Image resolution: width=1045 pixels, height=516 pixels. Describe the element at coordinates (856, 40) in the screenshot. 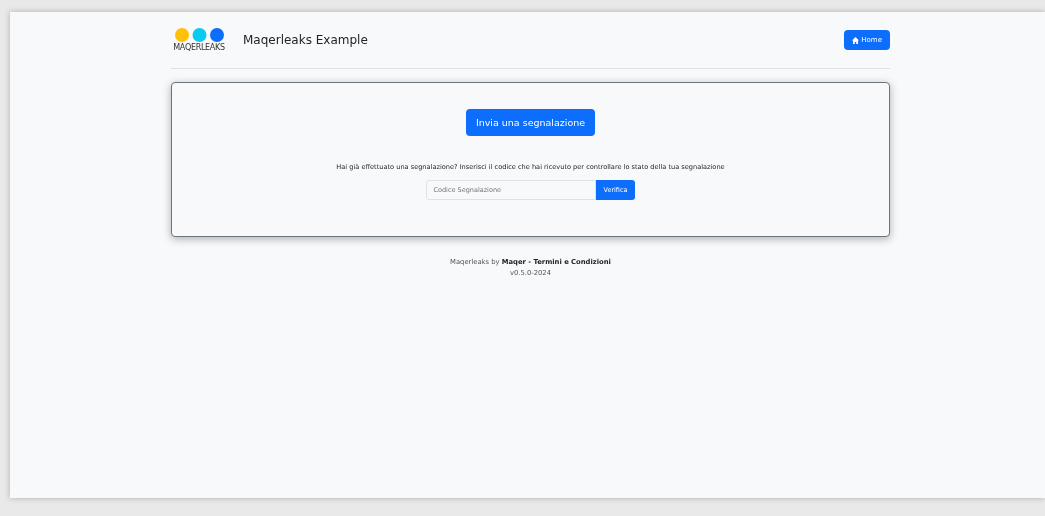

I see `home-icon` at that location.